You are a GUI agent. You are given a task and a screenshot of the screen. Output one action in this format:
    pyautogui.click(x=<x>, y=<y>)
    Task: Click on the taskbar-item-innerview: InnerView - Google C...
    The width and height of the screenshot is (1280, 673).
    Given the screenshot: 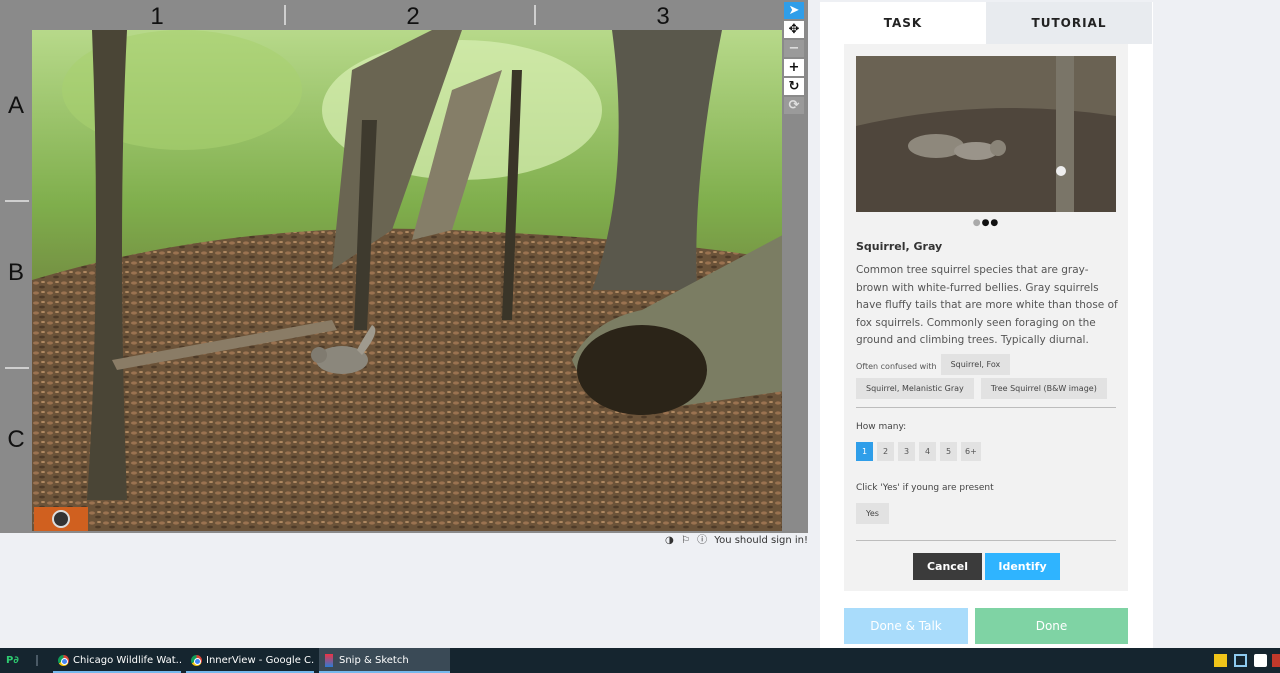 What is the action you would take?
    pyautogui.click(x=250, y=660)
    